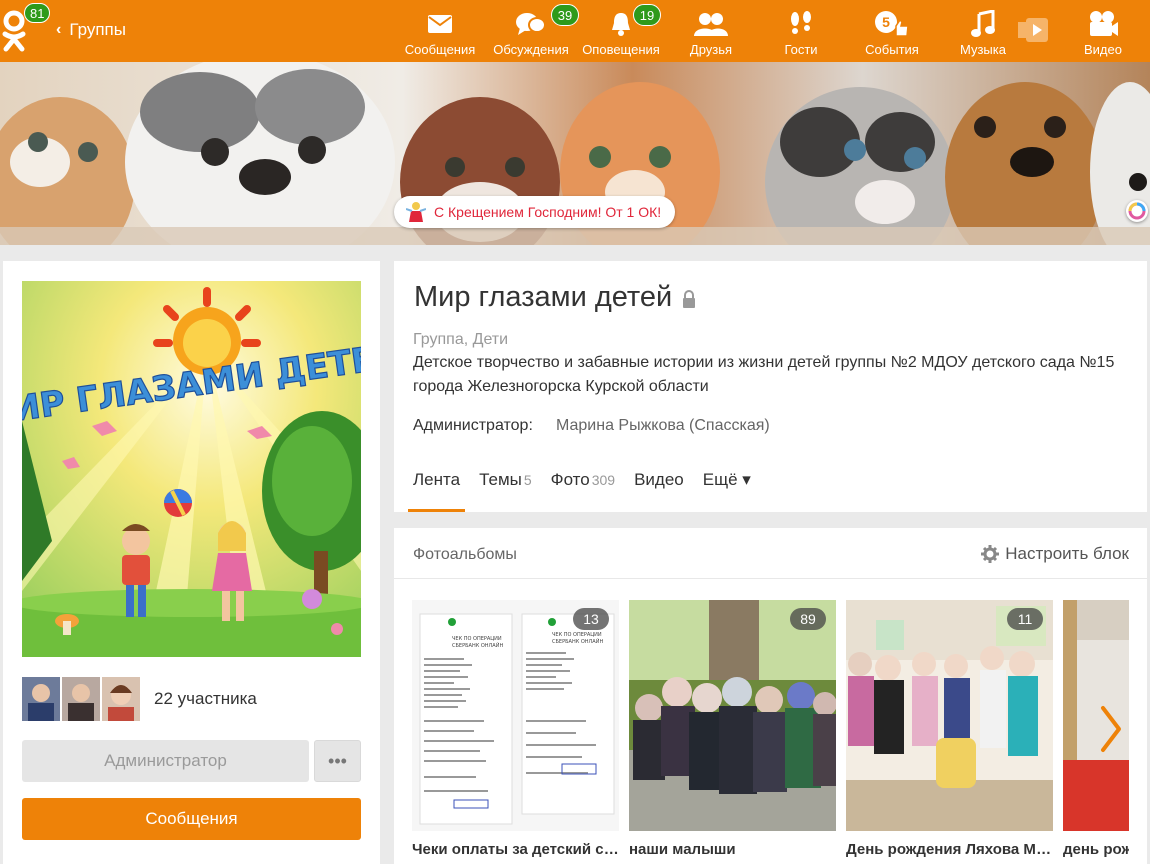 The width and height of the screenshot is (1150, 864). What do you see at coordinates (732, 715) in the screenshot?
I see `album-thumbnail: 89` at bounding box center [732, 715].